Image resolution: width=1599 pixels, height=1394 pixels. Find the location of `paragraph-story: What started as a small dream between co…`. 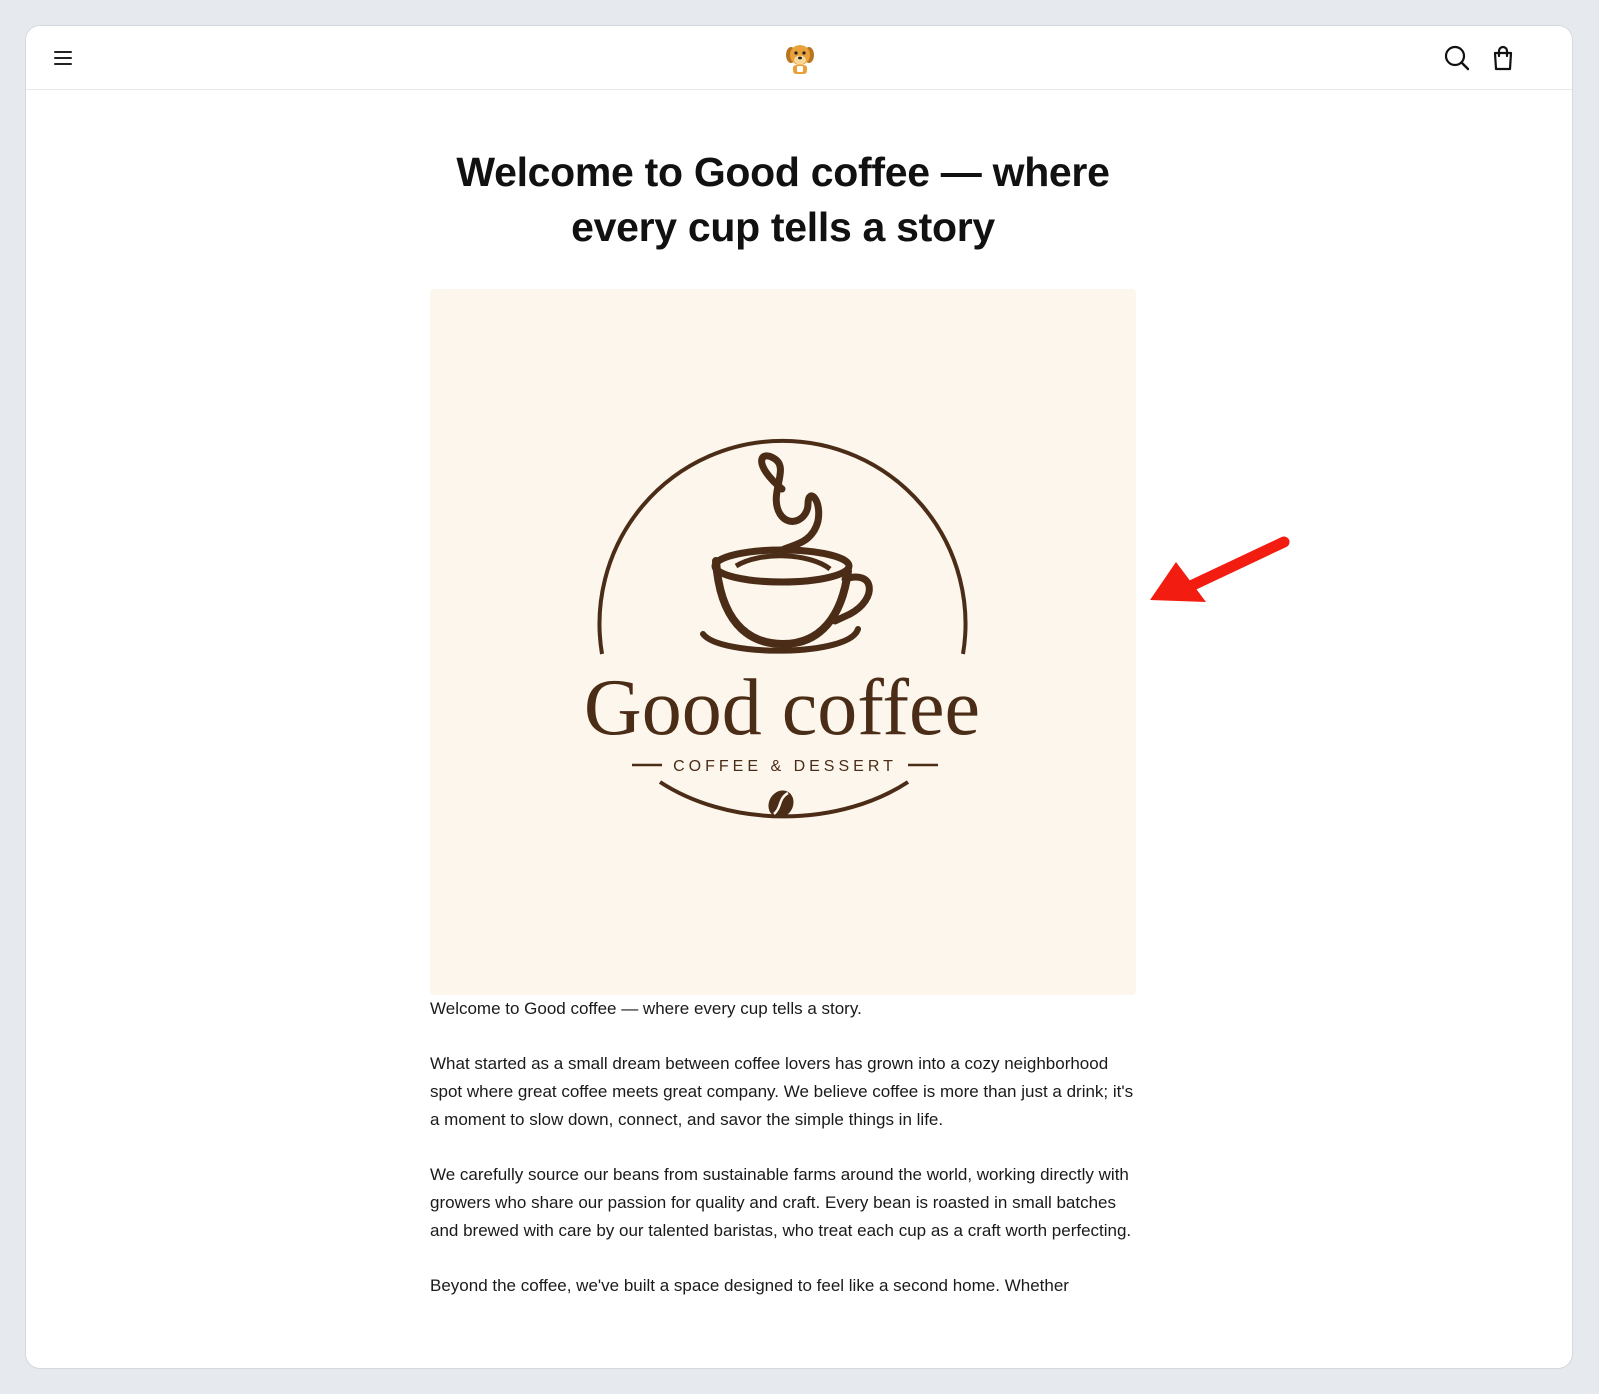

paragraph-story: What started as a small dream between co… is located at coordinates (782, 1091).